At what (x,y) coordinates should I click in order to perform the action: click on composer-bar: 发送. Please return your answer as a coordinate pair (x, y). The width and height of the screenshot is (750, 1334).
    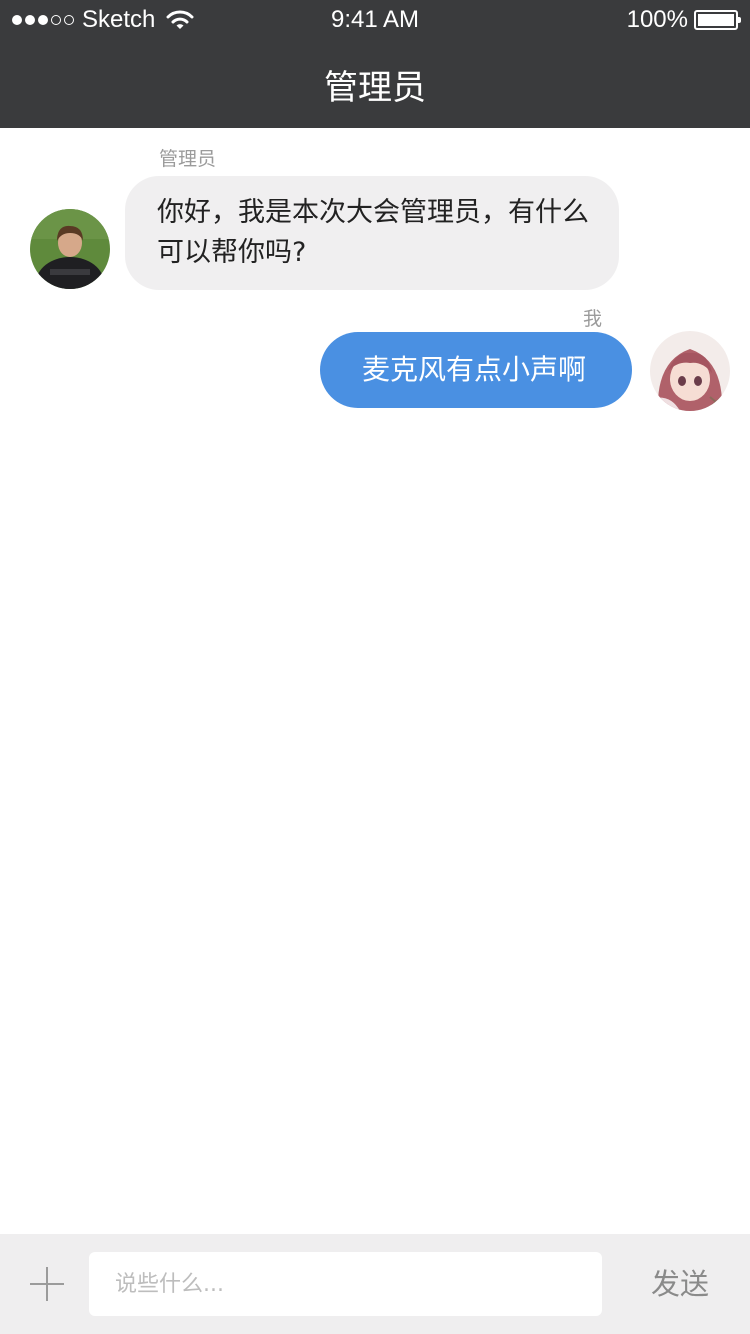
    Looking at the image, I should click on (375, 1284).